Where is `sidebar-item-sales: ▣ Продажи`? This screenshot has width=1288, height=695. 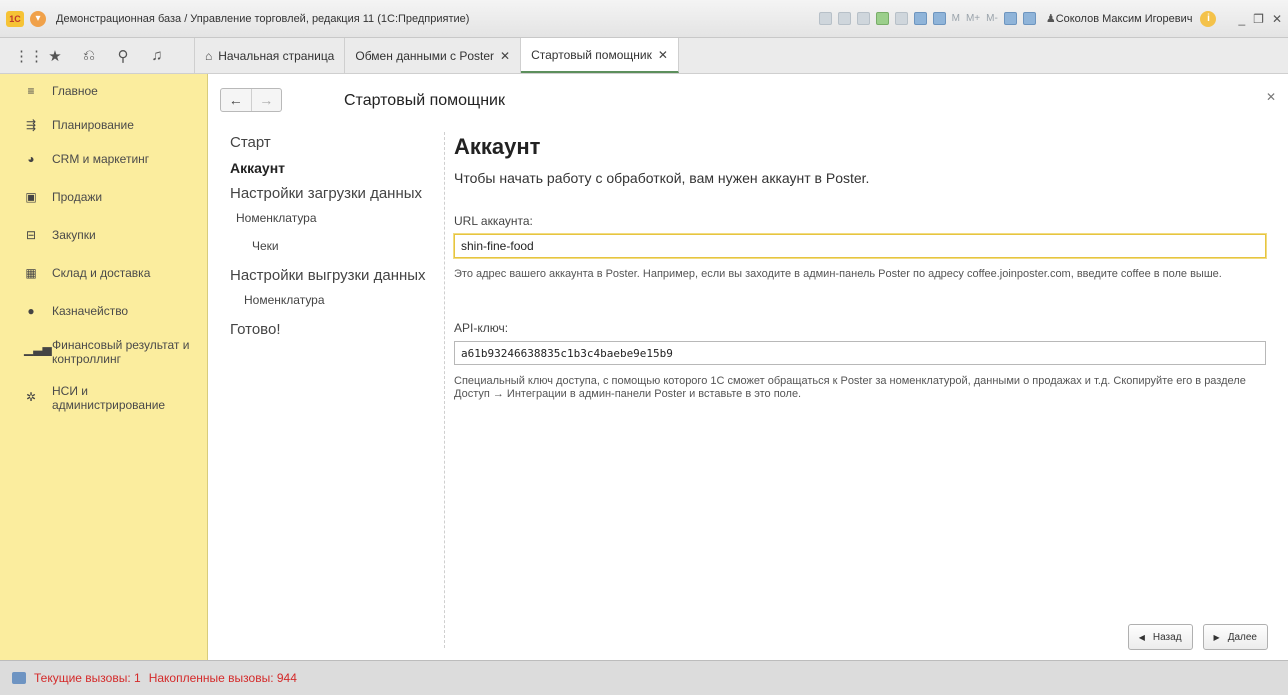
sidebar-item-sales: ▣ Продажи is located at coordinates (103, 193).